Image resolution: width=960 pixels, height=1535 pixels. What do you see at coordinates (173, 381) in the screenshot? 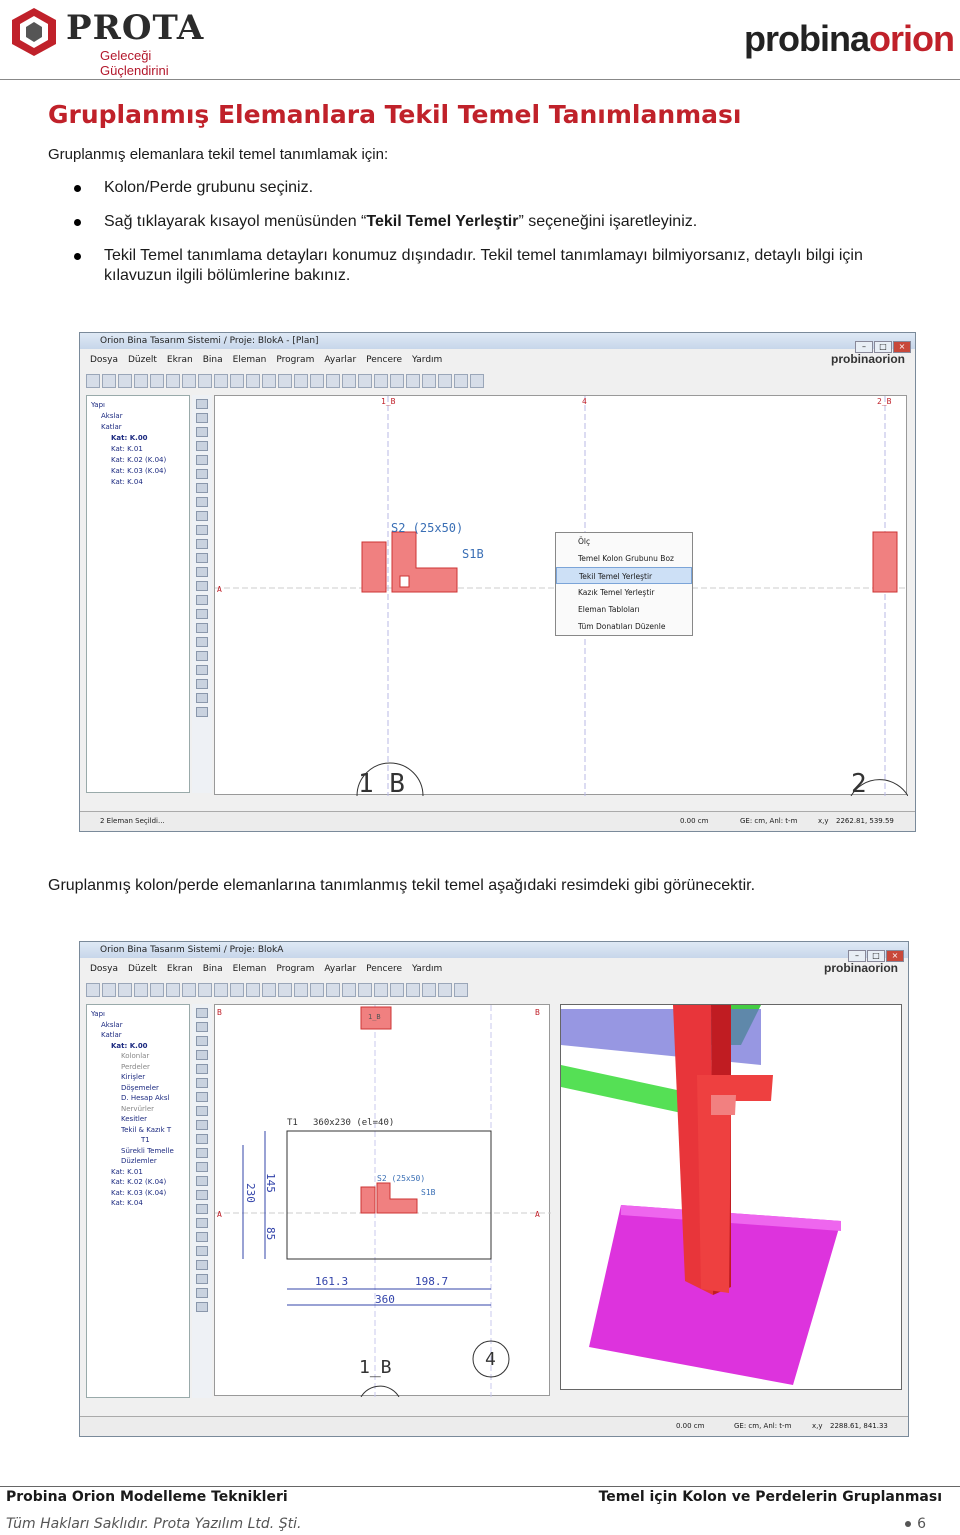
I see `paste-icon` at bounding box center [173, 381].